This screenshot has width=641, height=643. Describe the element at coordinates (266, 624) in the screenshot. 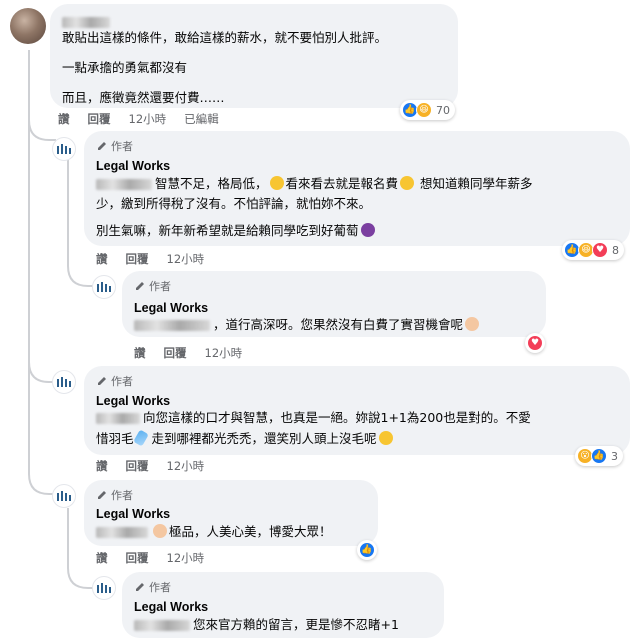

I see `reply-text: 您來官方賴的留言，更是慘不忍睹+1` at that location.